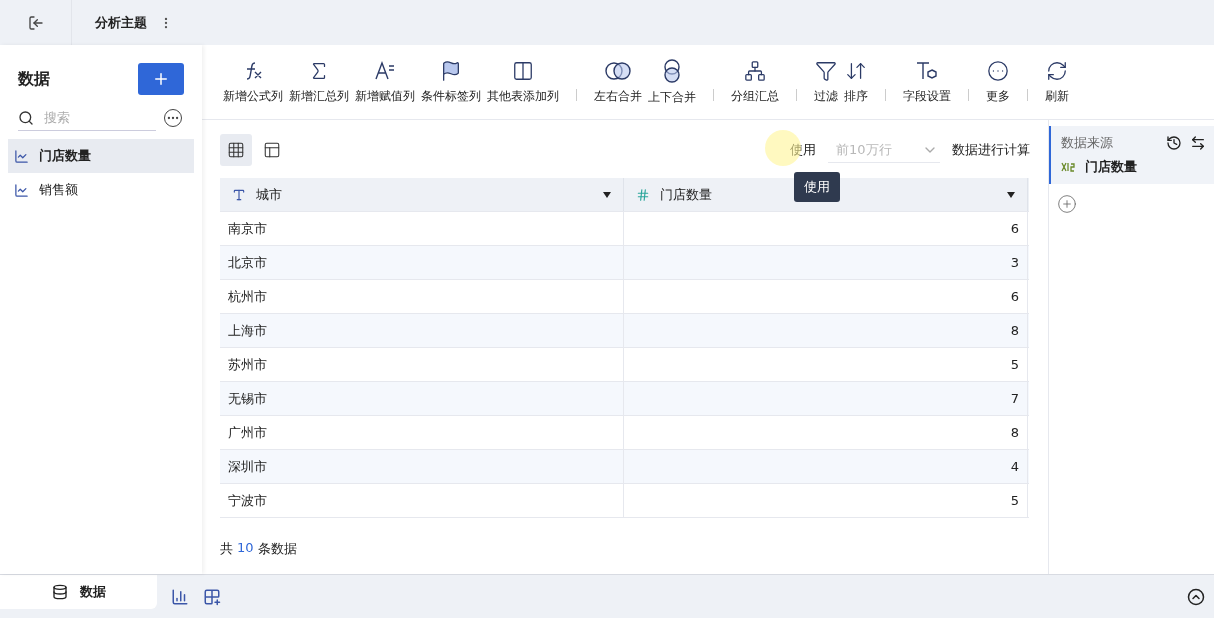 Image resolution: width=1214 pixels, height=618 pixels. Describe the element at coordinates (422, 466) in the screenshot. I see `table-cell: 深圳市` at that location.